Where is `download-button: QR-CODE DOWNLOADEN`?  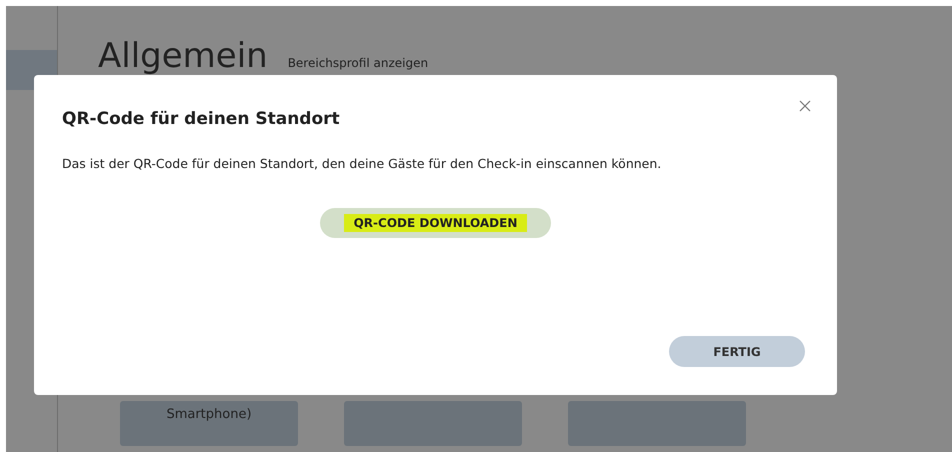
download-button: QR-CODE DOWNLOADEN is located at coordinates (436, 223).